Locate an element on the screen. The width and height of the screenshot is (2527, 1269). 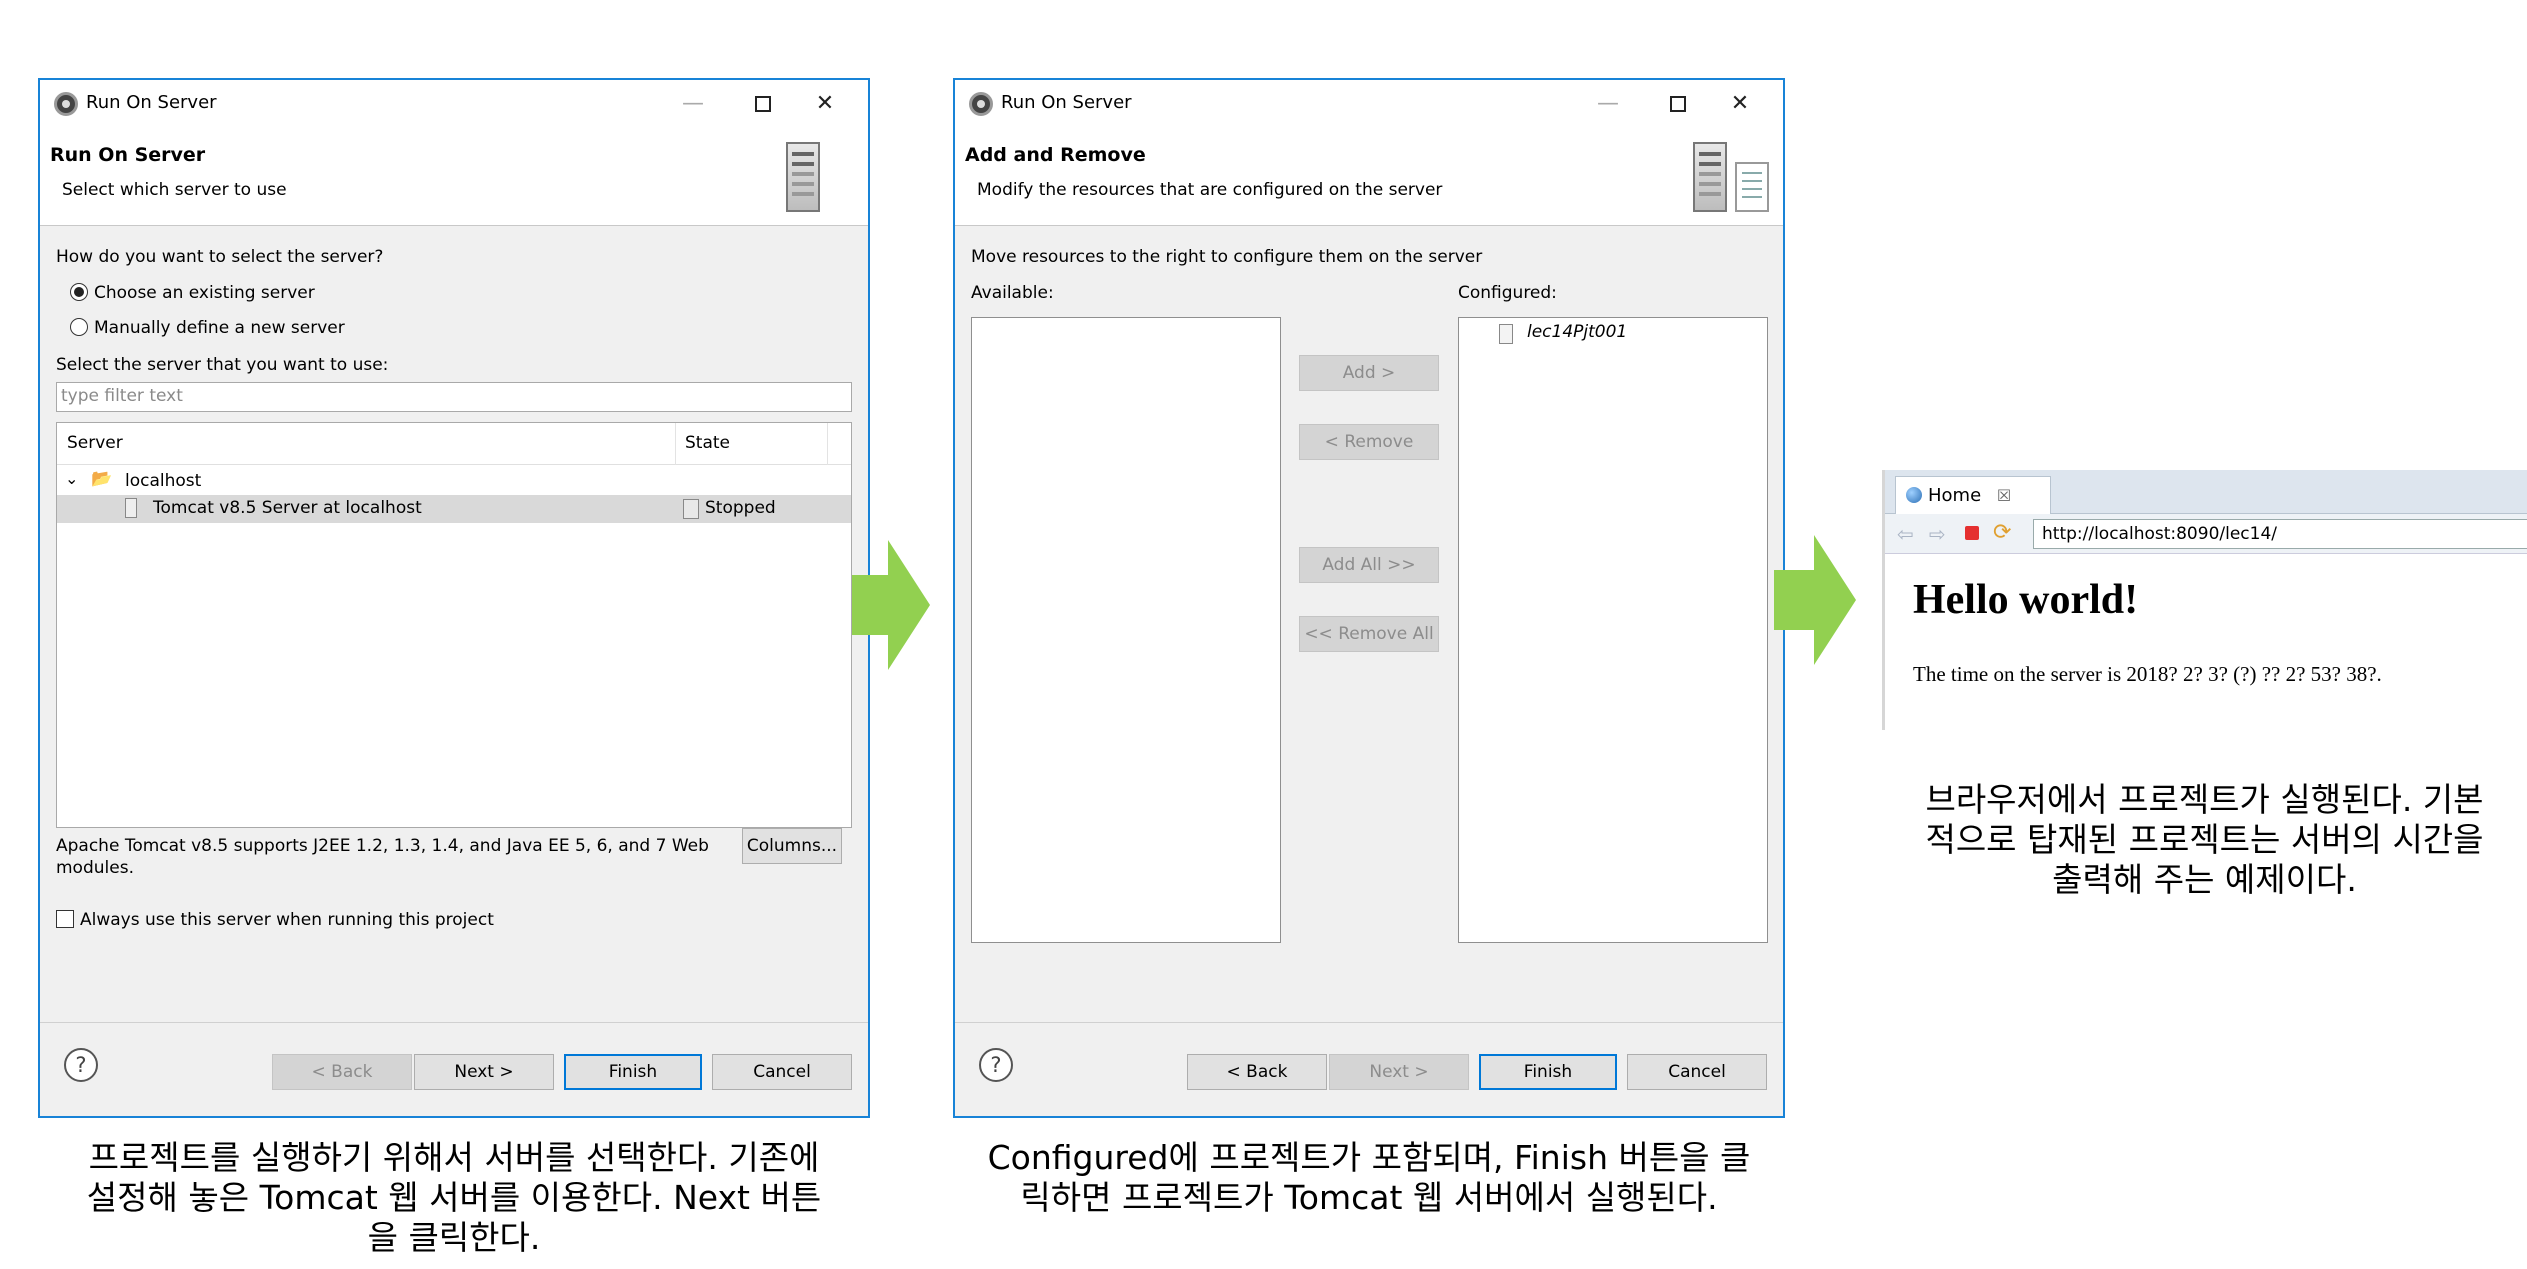
maximize-icon is located at coordinates (763, 104).